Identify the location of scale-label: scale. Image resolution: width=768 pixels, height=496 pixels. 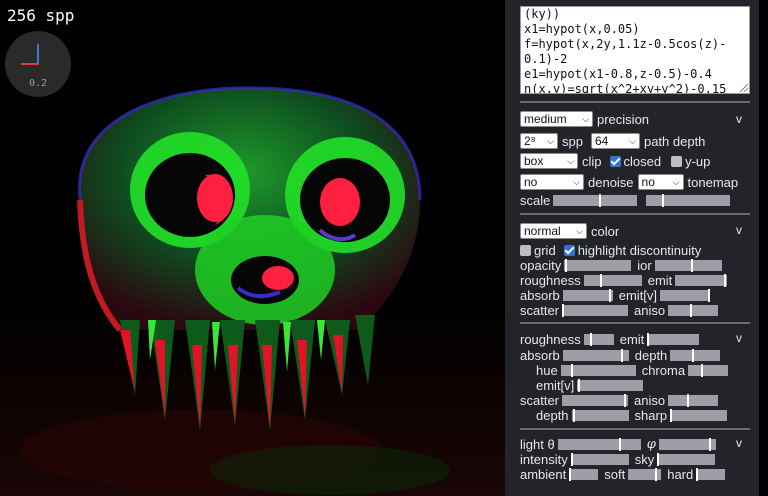
(535, 200).